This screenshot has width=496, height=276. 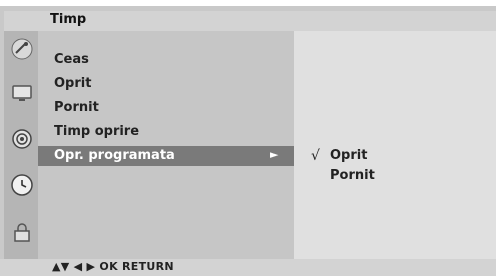 I want to click on category-sidebar, so click(x=21, y=145).